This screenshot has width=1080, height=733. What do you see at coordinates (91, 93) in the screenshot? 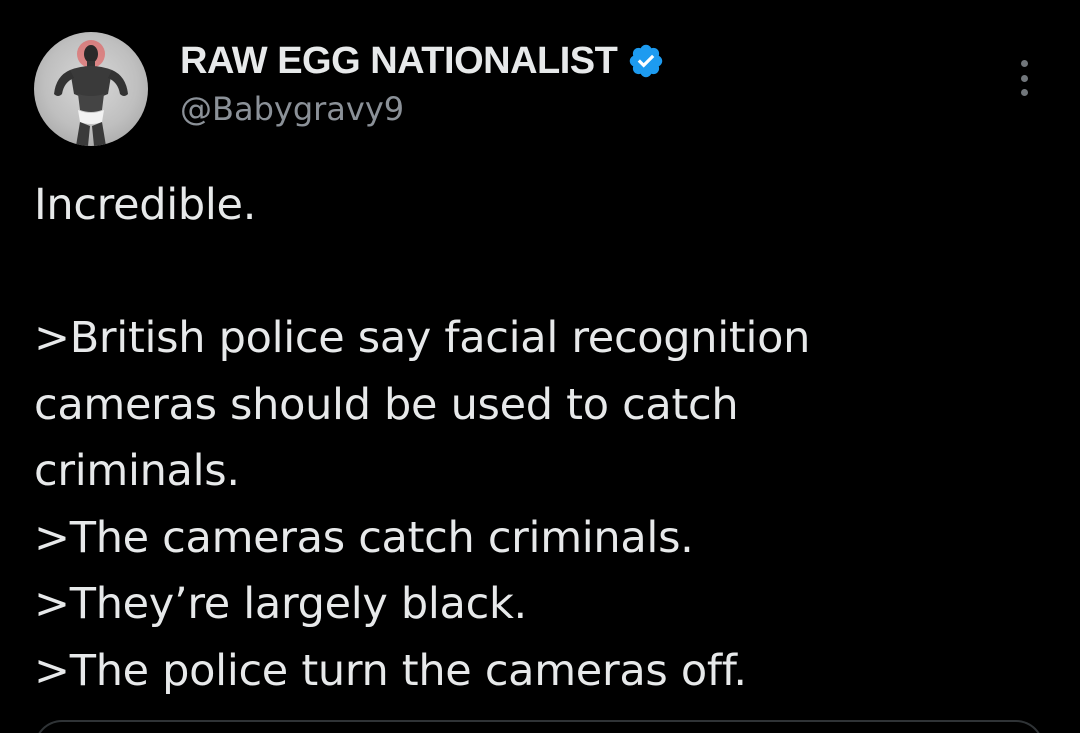
I see `bodybuilder-avatar-icon` at bounding box center [91, 93].